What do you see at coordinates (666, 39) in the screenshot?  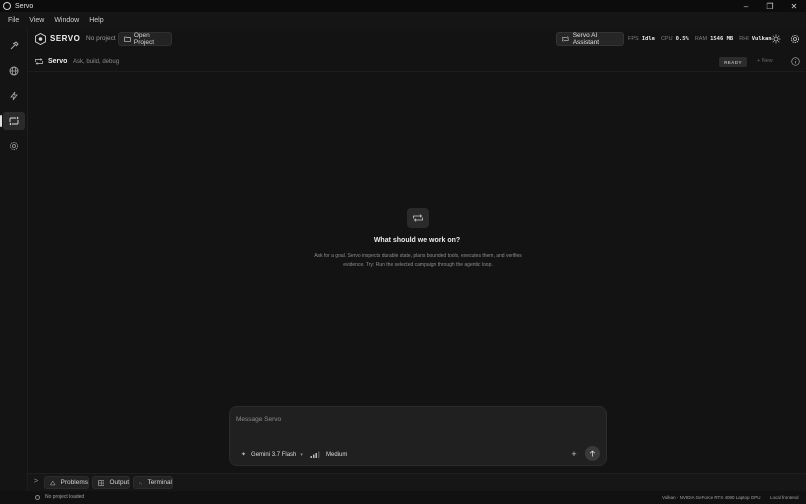 I see `stat-cpu-label: CPU` at bounding box center [666, 39].